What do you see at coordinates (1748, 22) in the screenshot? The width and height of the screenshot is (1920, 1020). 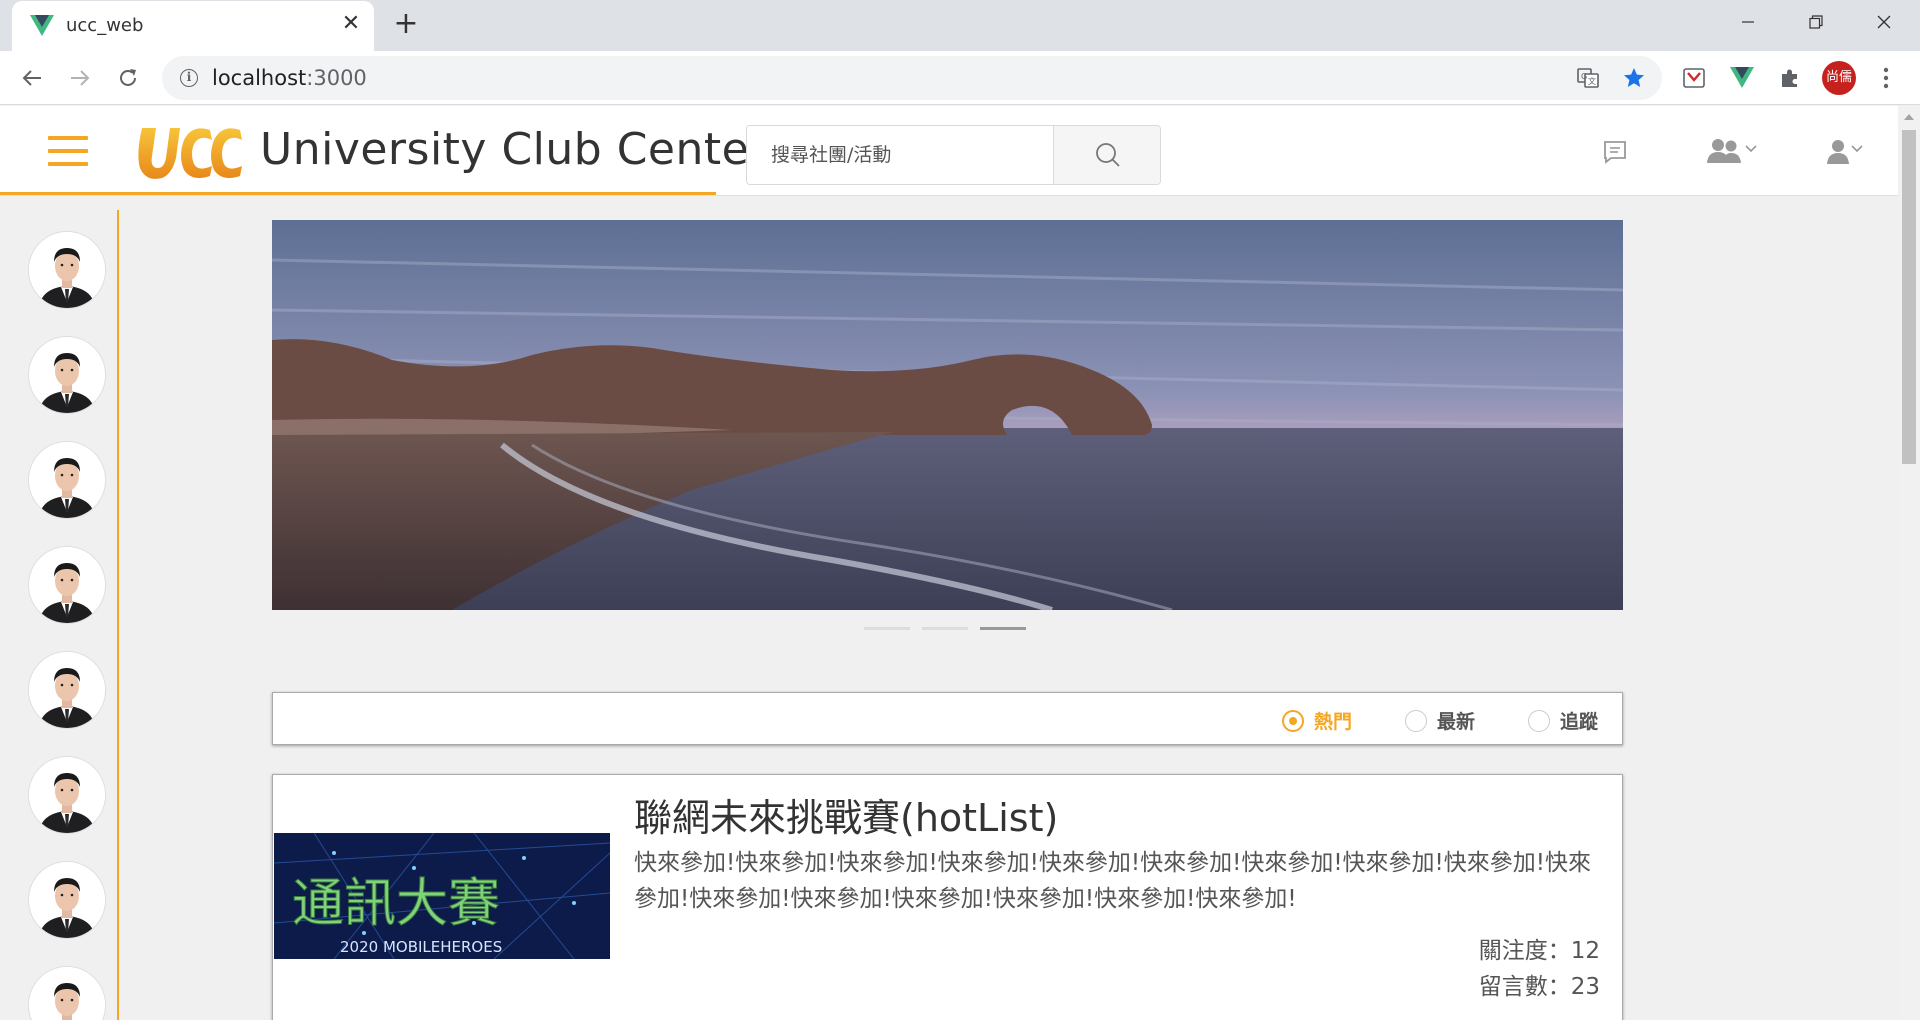 I see `minimize-icon` at bounding box center [1748, 22].